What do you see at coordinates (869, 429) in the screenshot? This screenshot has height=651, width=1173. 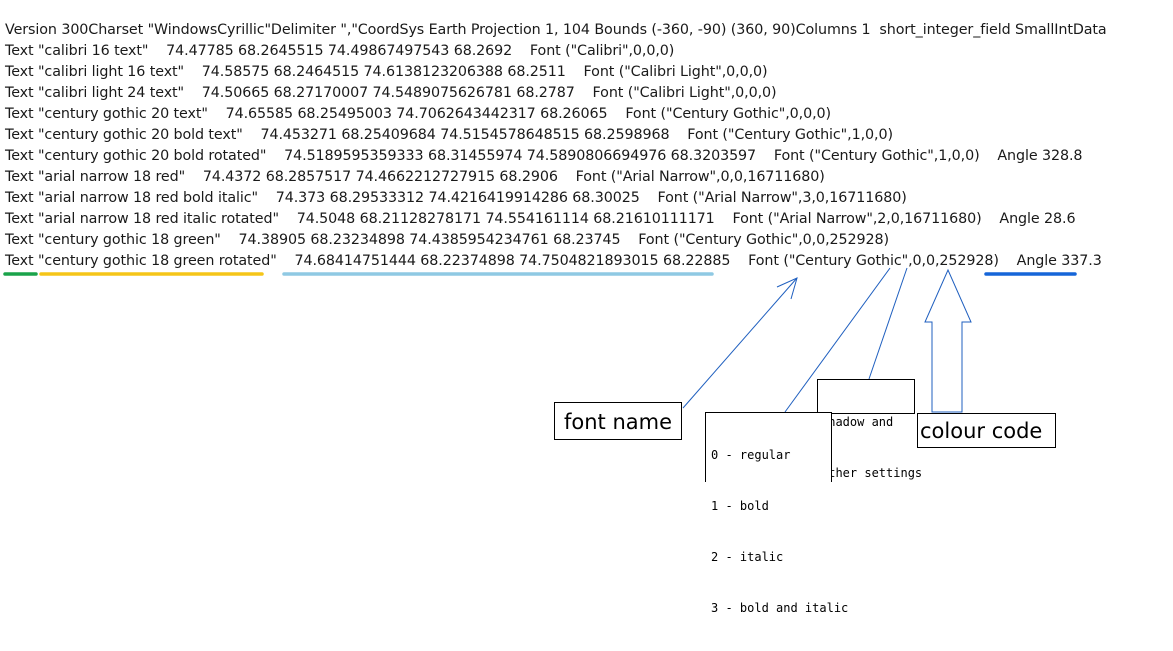 I see `shadow-settings-label: shadow and other settings` at bounding box center [869, 429].